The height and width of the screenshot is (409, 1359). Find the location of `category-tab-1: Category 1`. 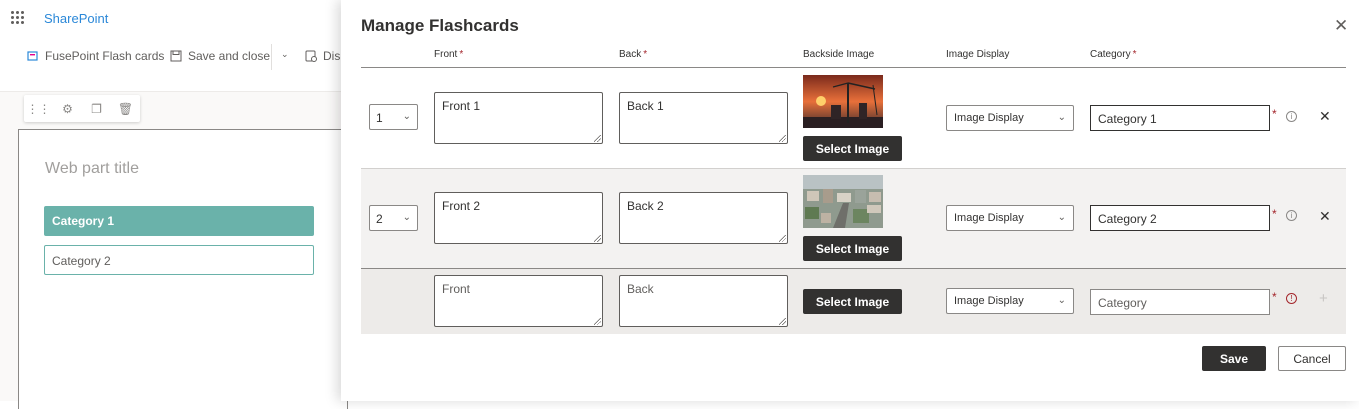

category-tab-1: Category 1 is located at coordinates (179, 221).